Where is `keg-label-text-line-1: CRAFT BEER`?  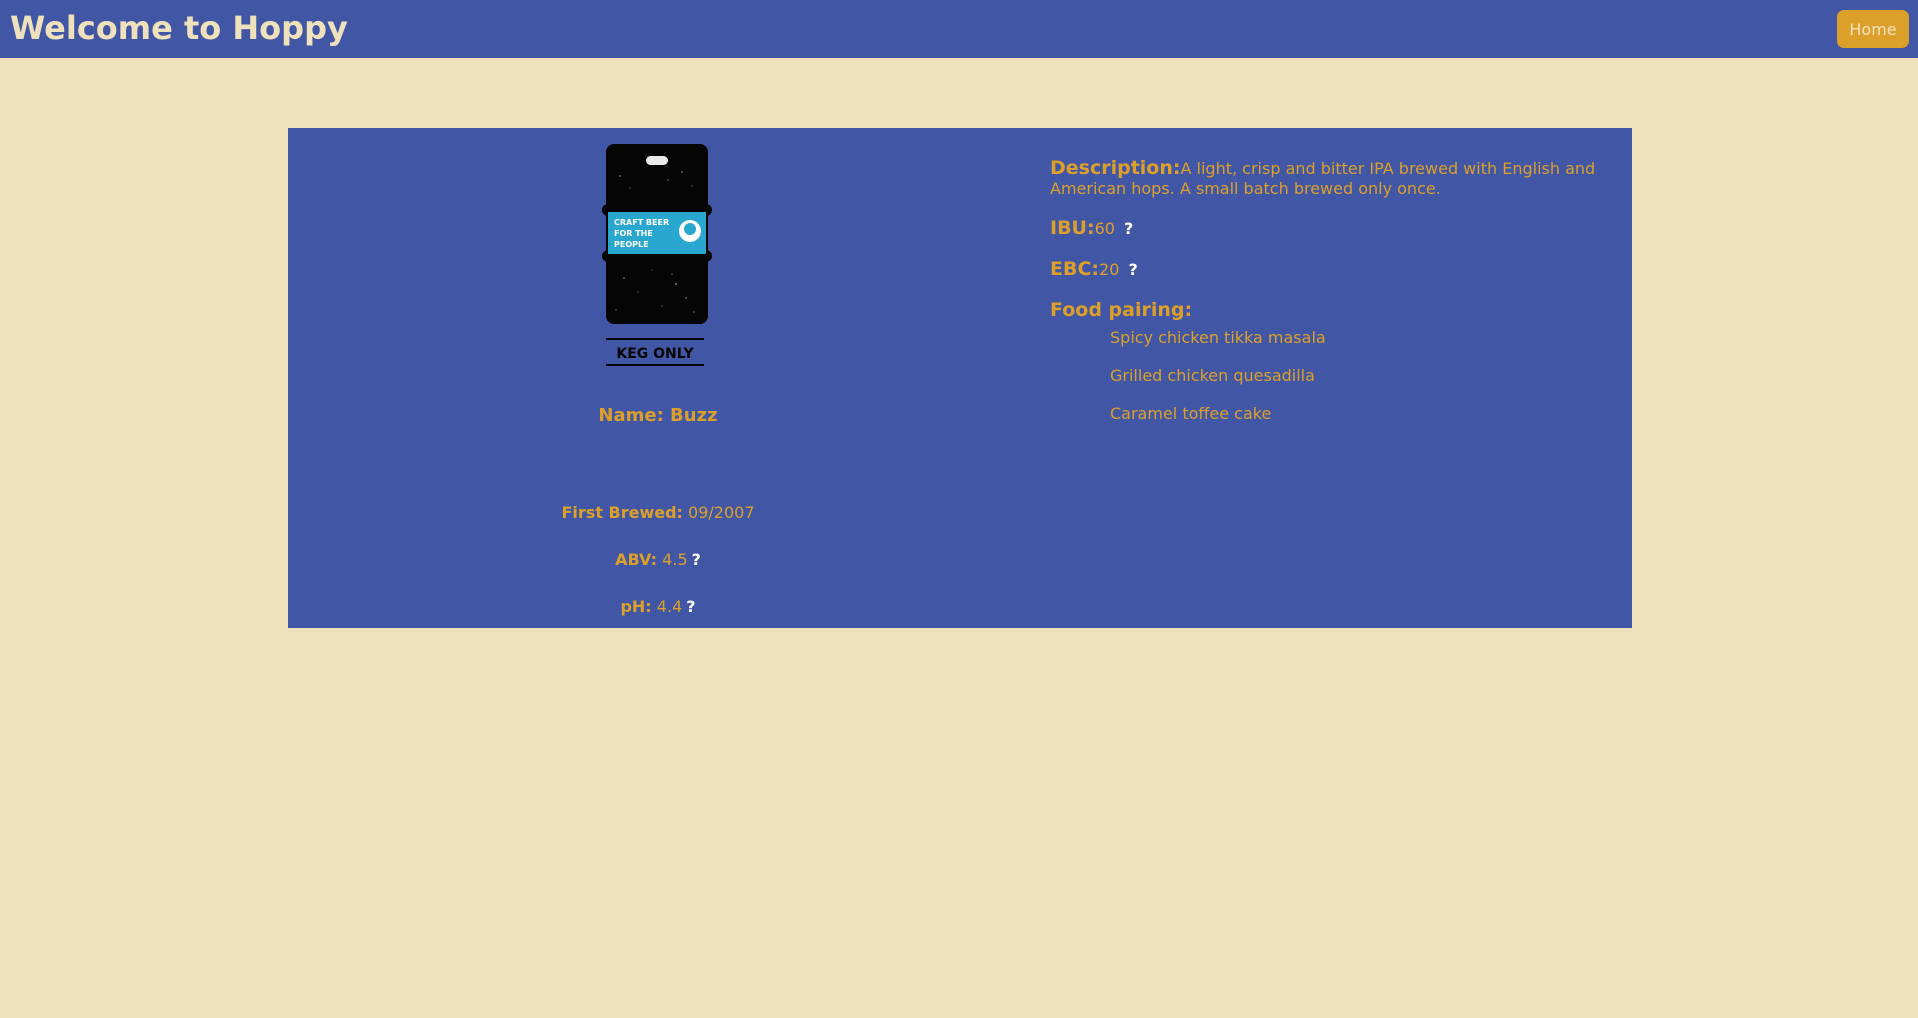 keg-label-text-line-1: CRAFT BEER is located at coordinates (641, 222).